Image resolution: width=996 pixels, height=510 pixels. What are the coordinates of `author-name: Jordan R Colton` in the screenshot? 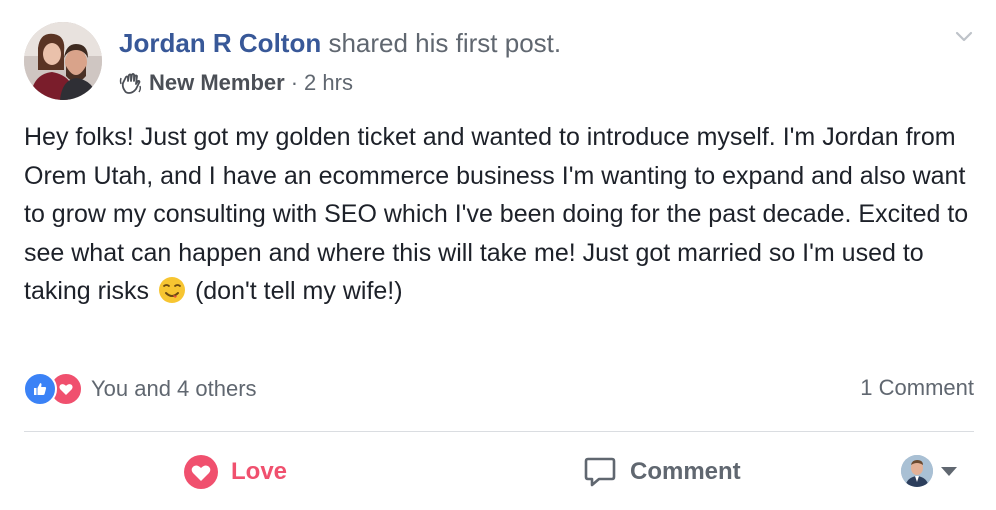 It's located at (220, 43).